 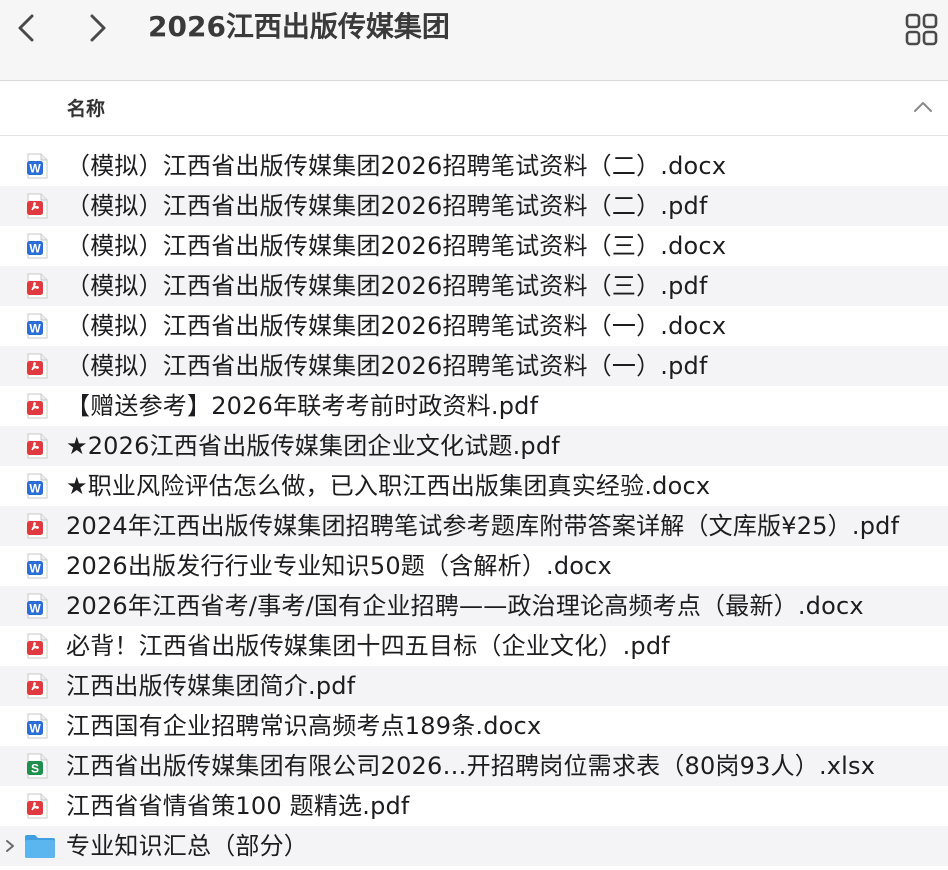 What do you see at coordinates (302, 406) in the screenshot?
I see `file-name: 【赠送参考】2026年联考考前时政资料.pdf` at bounding box center [302, 406].